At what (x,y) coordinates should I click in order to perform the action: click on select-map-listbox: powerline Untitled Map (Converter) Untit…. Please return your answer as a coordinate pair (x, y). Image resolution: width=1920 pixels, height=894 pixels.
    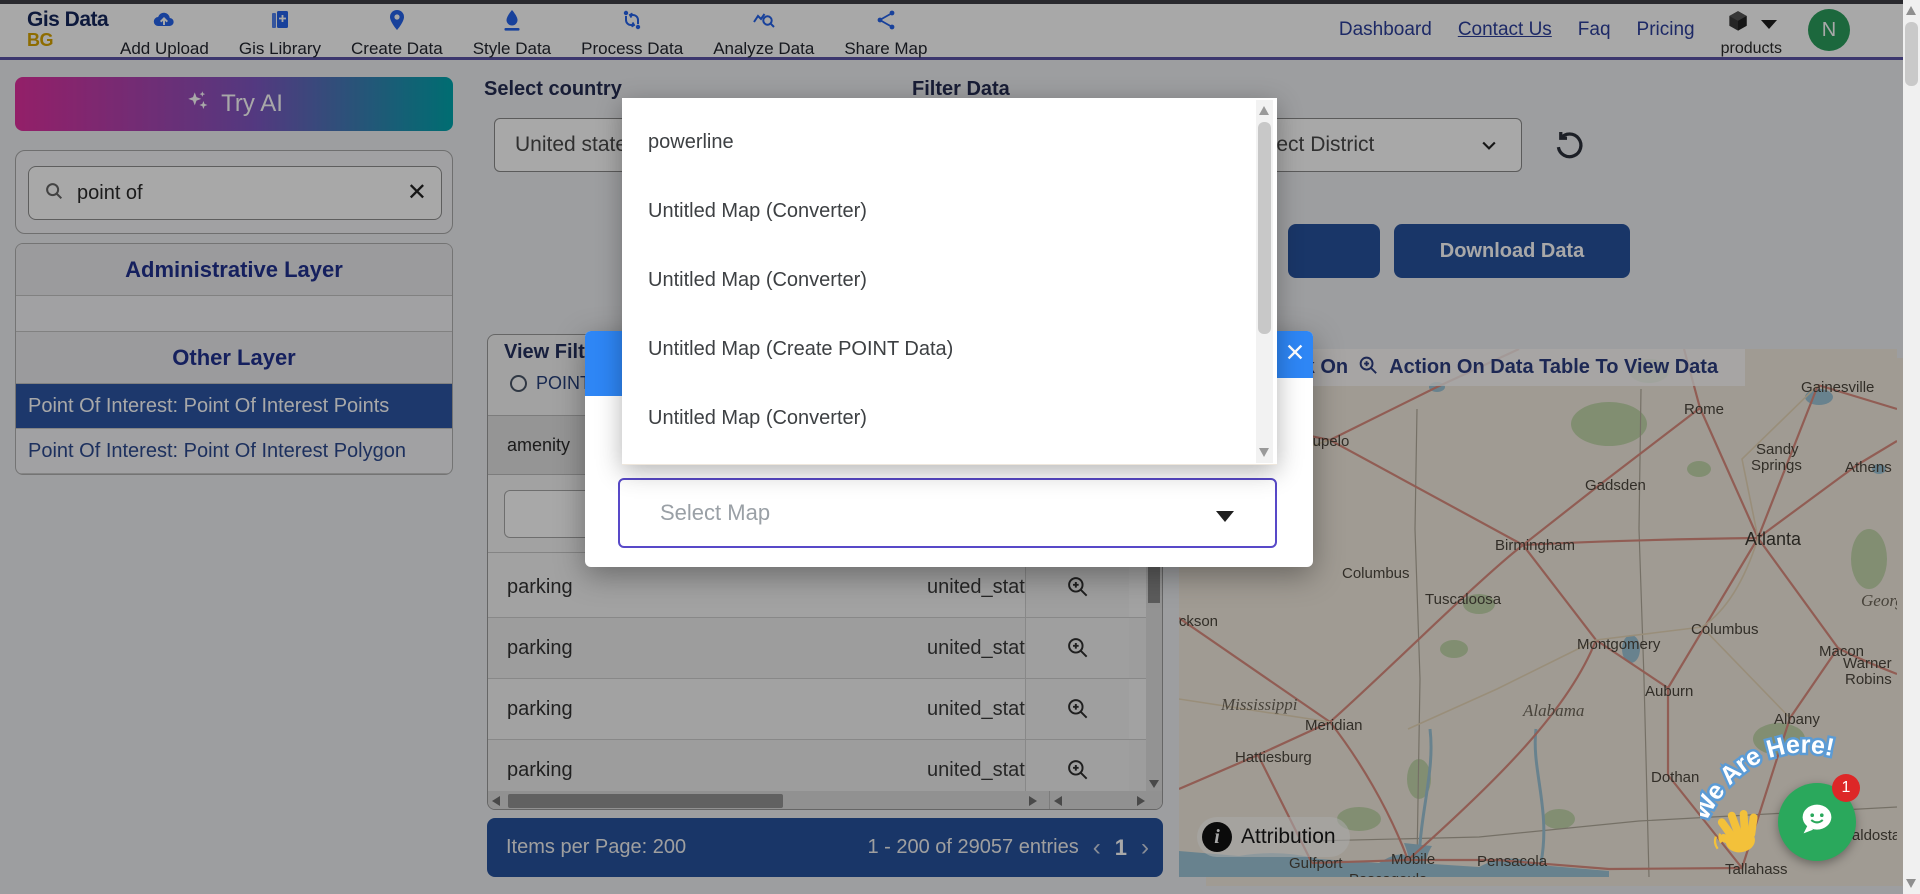
    Looking at the image, I should click on (949, 281).